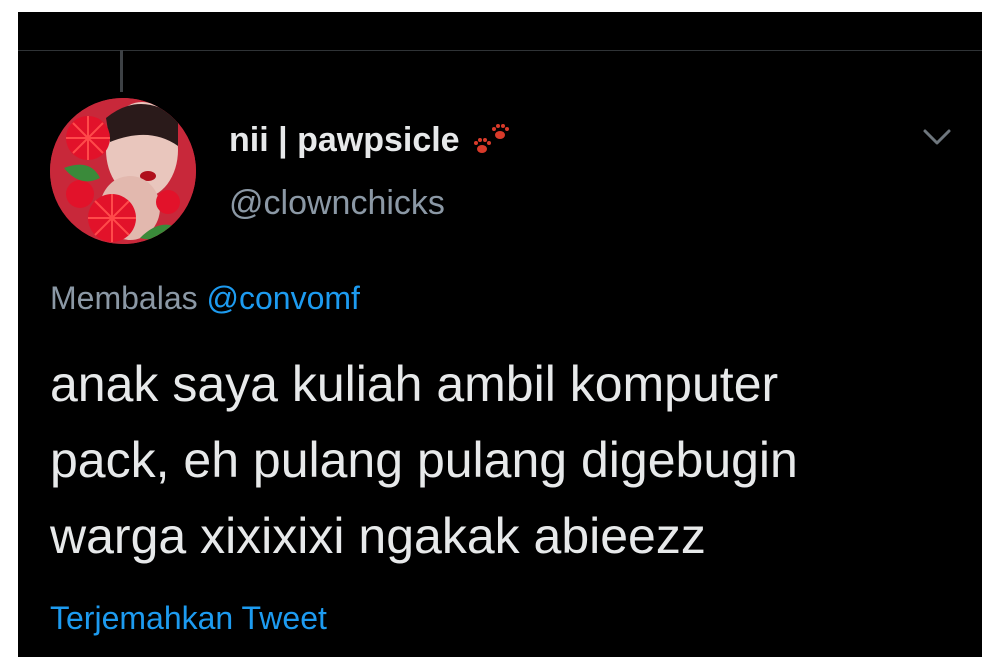  I want to click on display-name: nii | pawpsicle, so click(371, 140).